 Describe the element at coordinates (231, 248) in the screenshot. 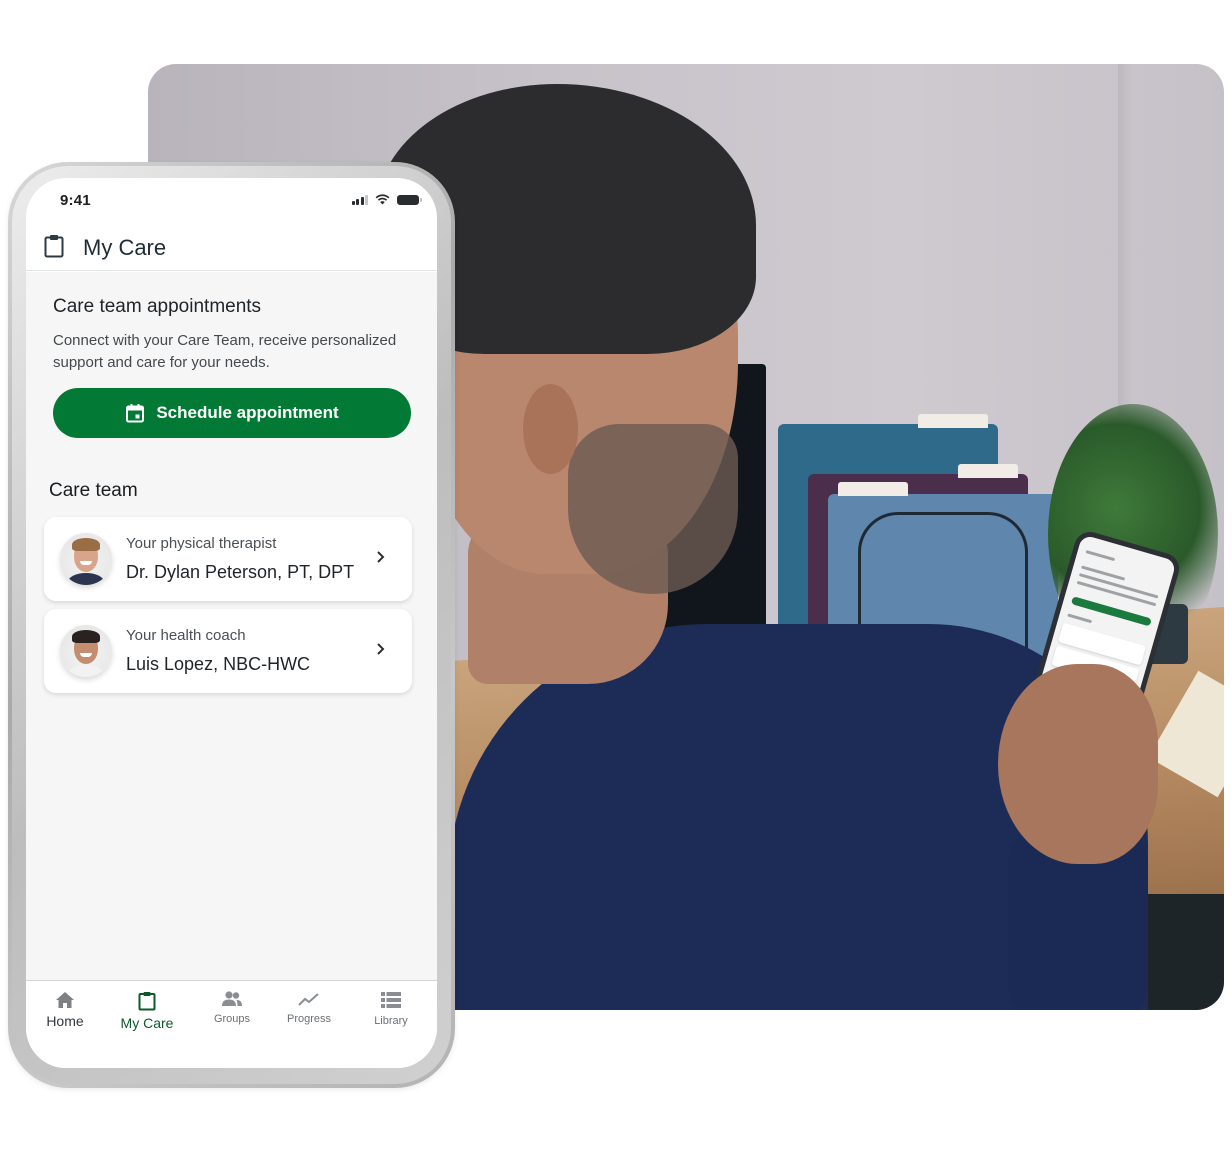

I see `app-header: My Care` at that location.